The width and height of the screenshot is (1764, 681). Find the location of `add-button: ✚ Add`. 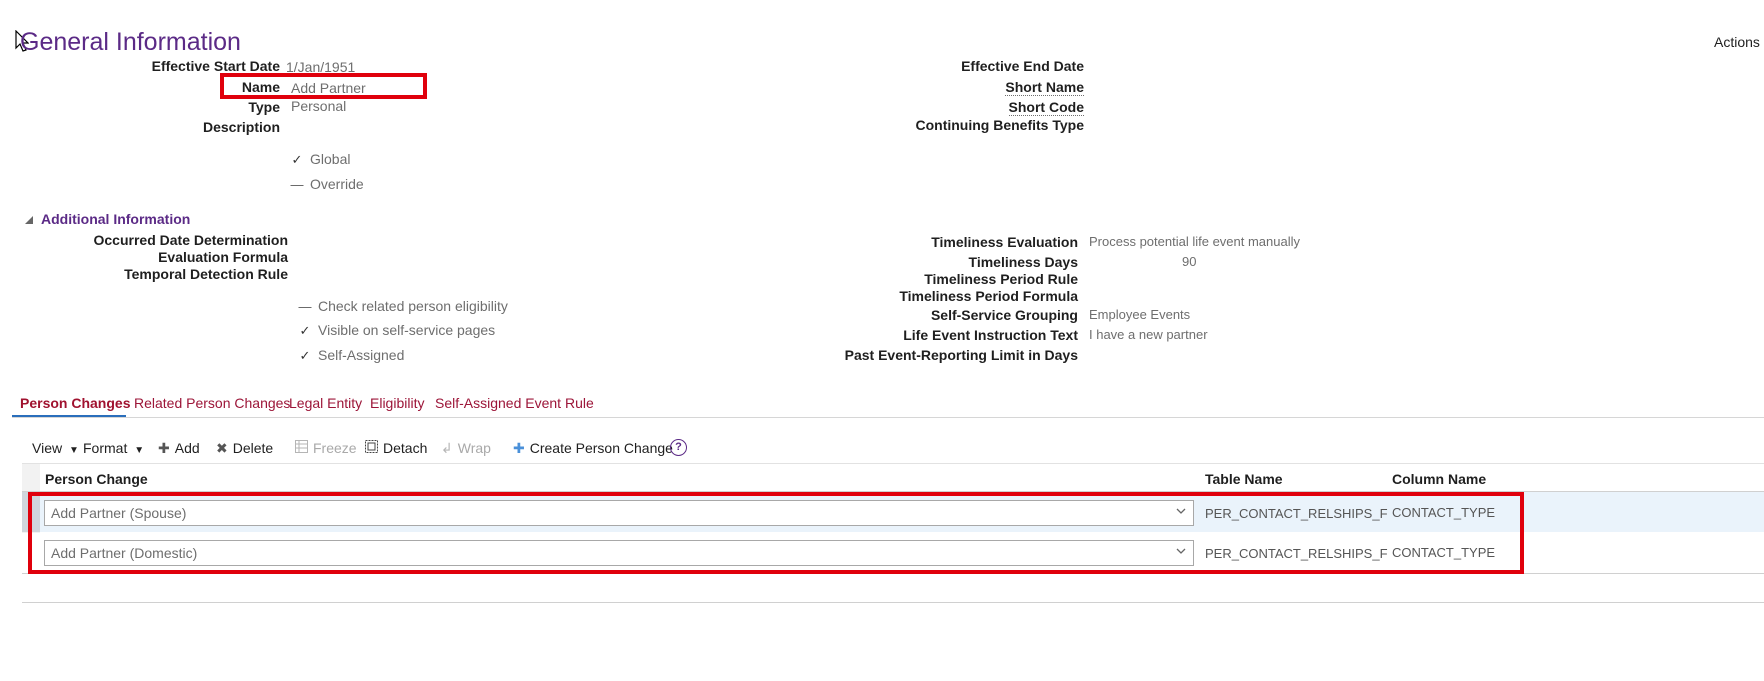

add-button: ✚ Add is located at coordinates (179, 448).